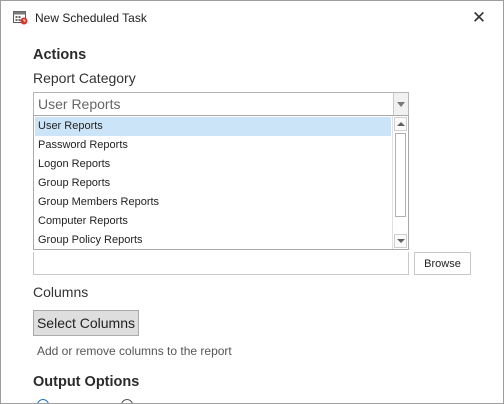 This screenshot has height=404, width=504. I want to click on list-item: User Reports, so click(213, 126).